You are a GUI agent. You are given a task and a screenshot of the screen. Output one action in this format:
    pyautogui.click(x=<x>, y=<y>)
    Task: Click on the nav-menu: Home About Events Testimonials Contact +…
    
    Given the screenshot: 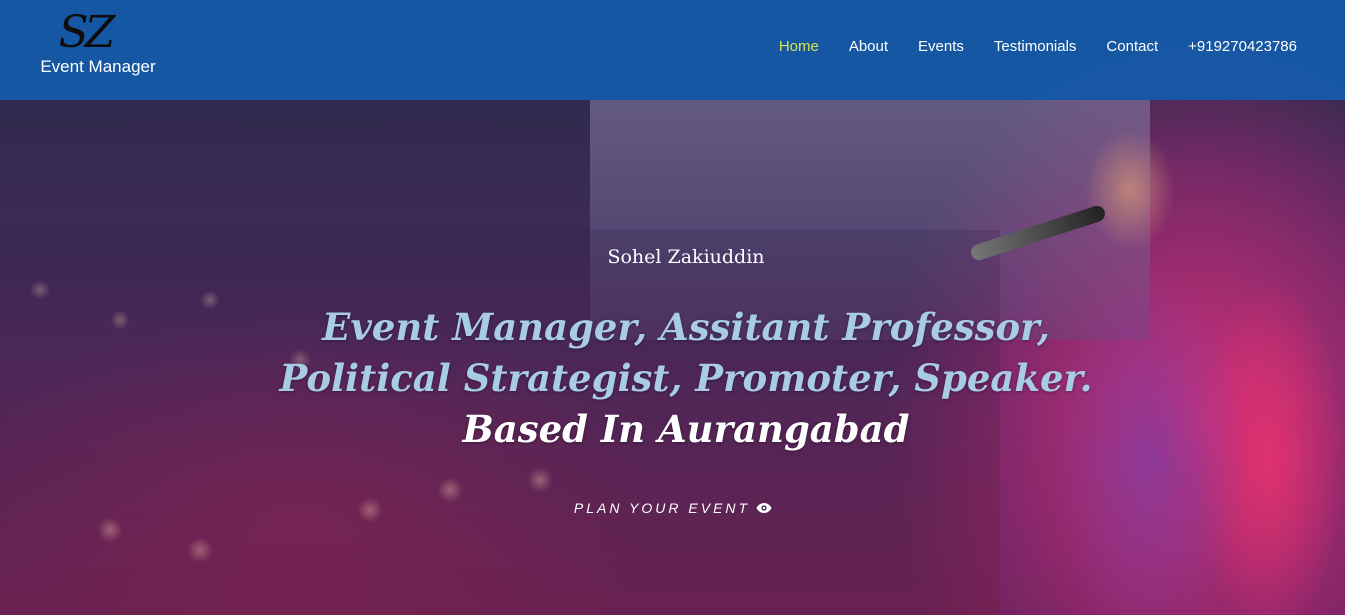 What is the action you would take?
    pyautogui.click(x=1038, y=46)
    